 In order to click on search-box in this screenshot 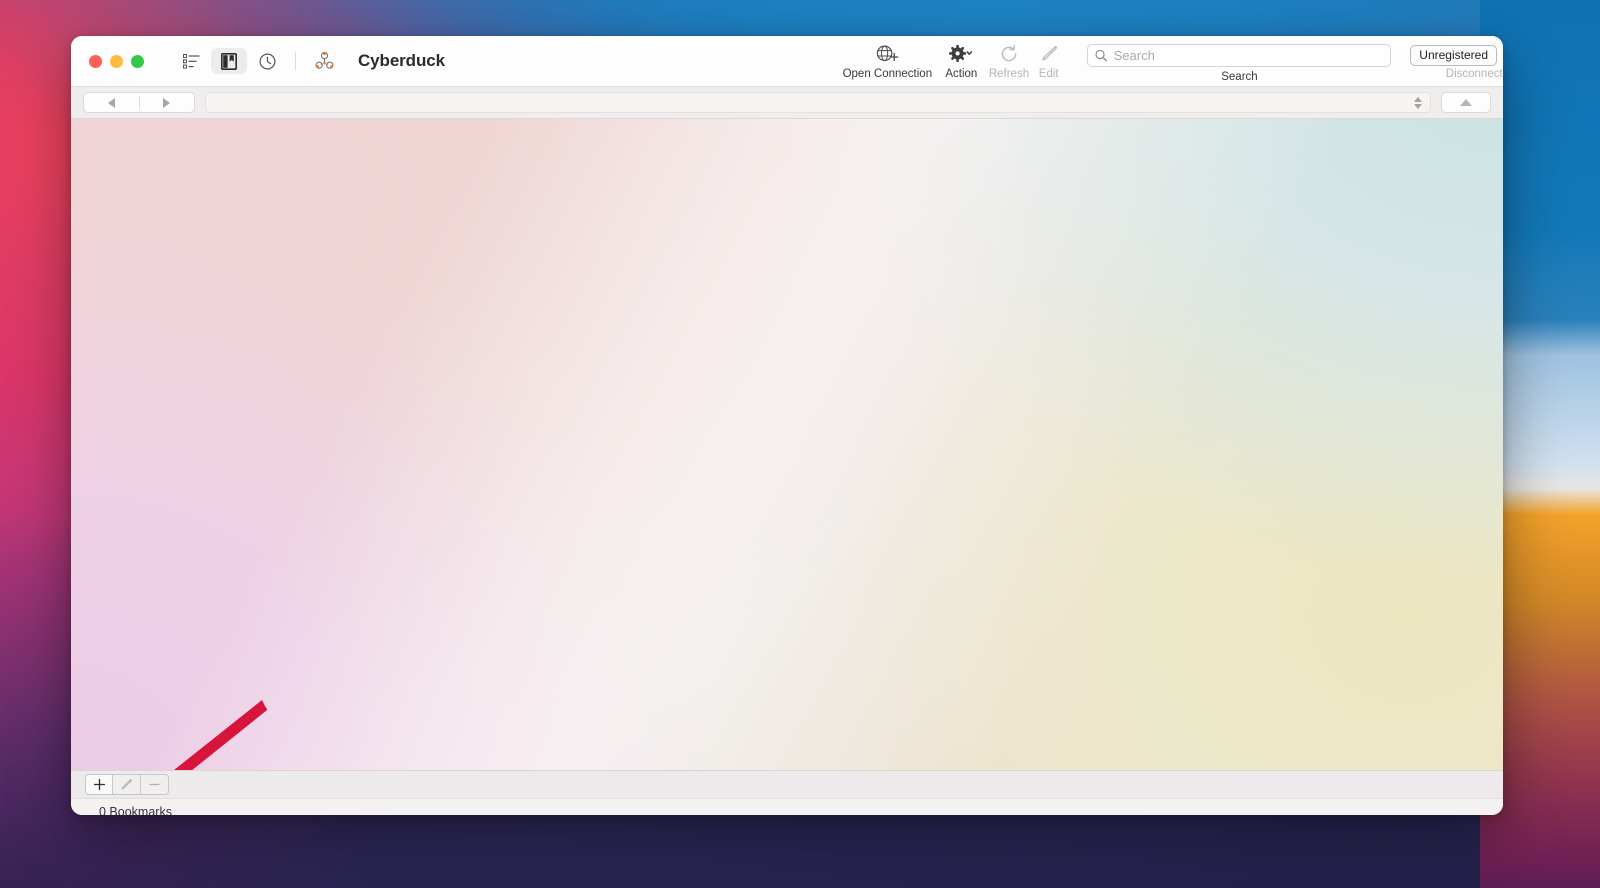, I will do `click(1239, 55)`.